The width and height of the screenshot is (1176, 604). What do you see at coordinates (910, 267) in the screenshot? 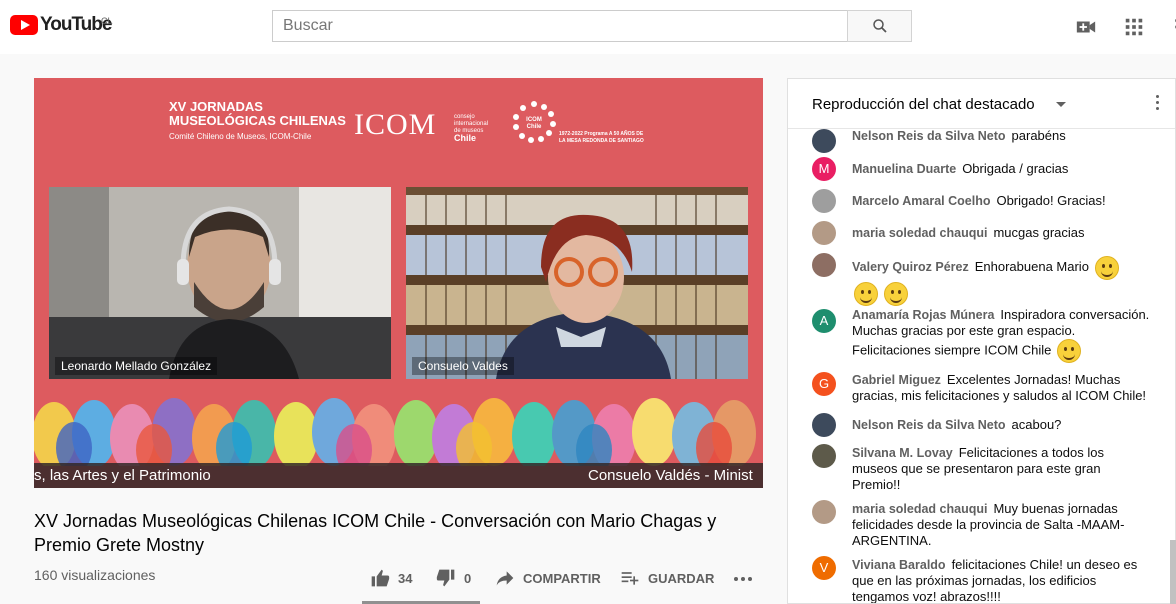
I see `chat-author: Valery Quiroz Pérez` at bounding box center [910, 267].